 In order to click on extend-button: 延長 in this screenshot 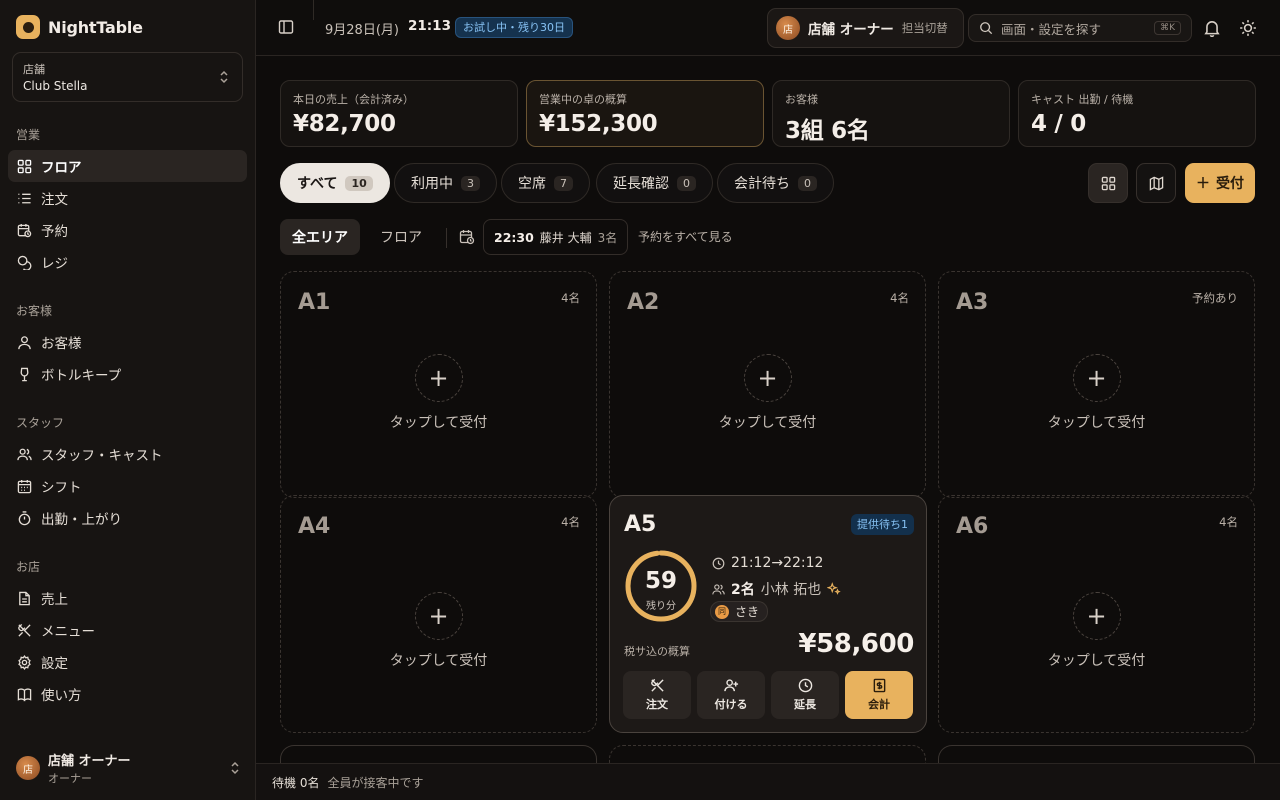, I will do `click(805, 695)`.